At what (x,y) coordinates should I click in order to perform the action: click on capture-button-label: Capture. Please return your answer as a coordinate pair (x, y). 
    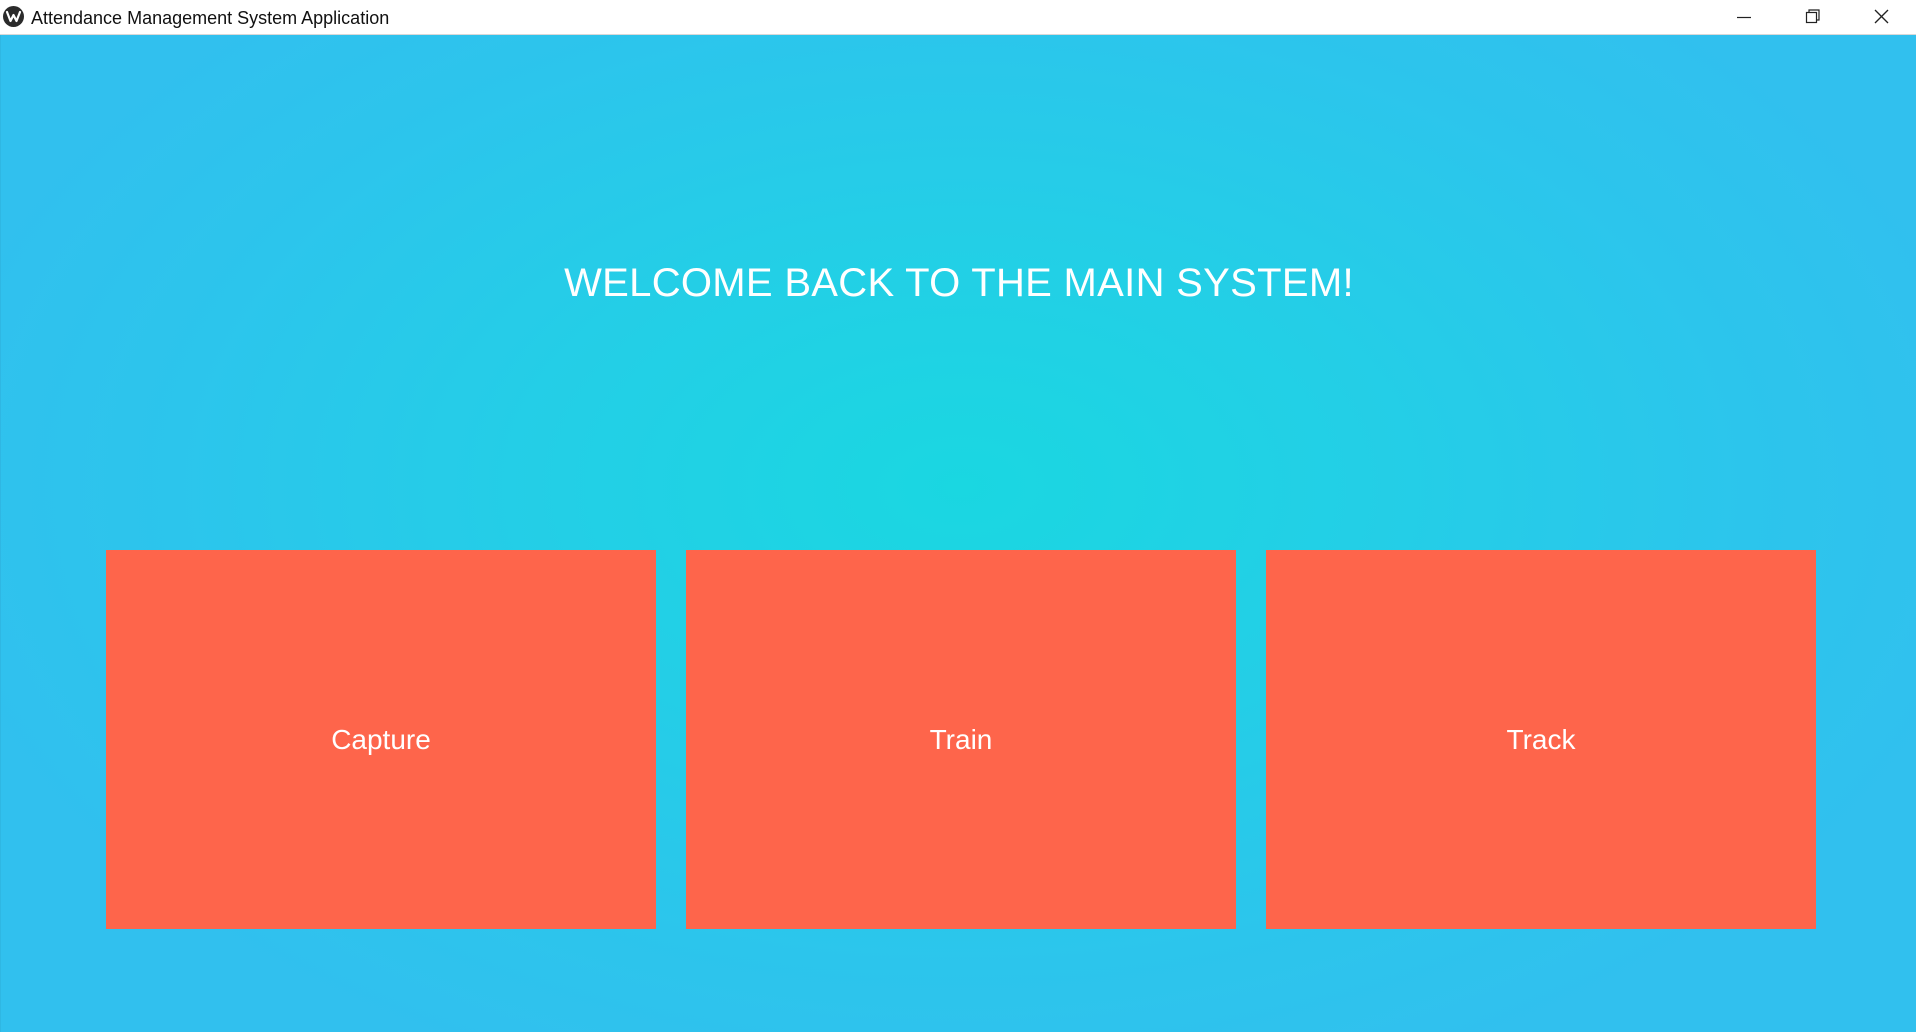
    Looking at the image, I should click on (381, 739).